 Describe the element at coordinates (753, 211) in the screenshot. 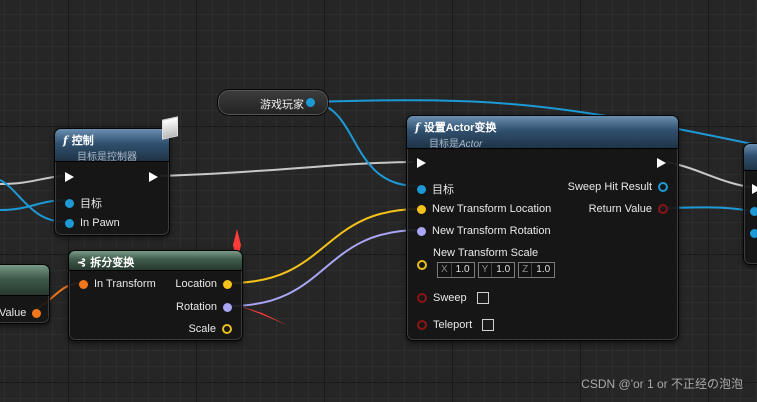

I see `right-object-pin` at that location.